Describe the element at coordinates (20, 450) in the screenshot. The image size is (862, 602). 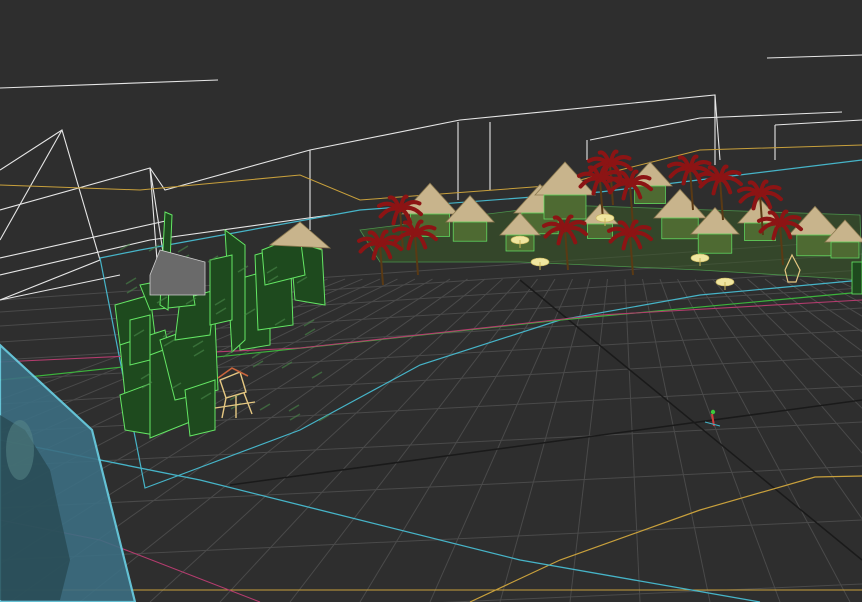
I see `glass-highlight` at that location.